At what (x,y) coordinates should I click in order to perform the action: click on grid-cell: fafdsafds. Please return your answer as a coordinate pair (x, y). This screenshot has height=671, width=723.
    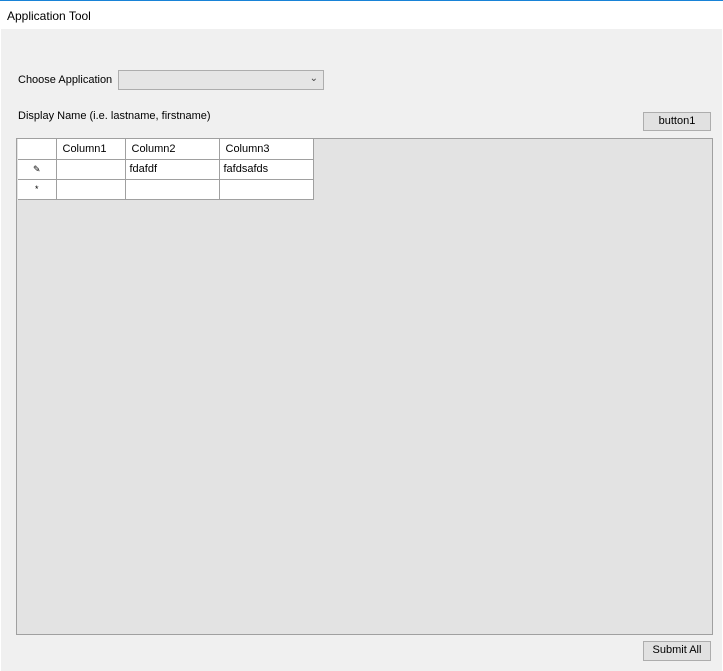
    Looking at the image, I should click on (266, 169).